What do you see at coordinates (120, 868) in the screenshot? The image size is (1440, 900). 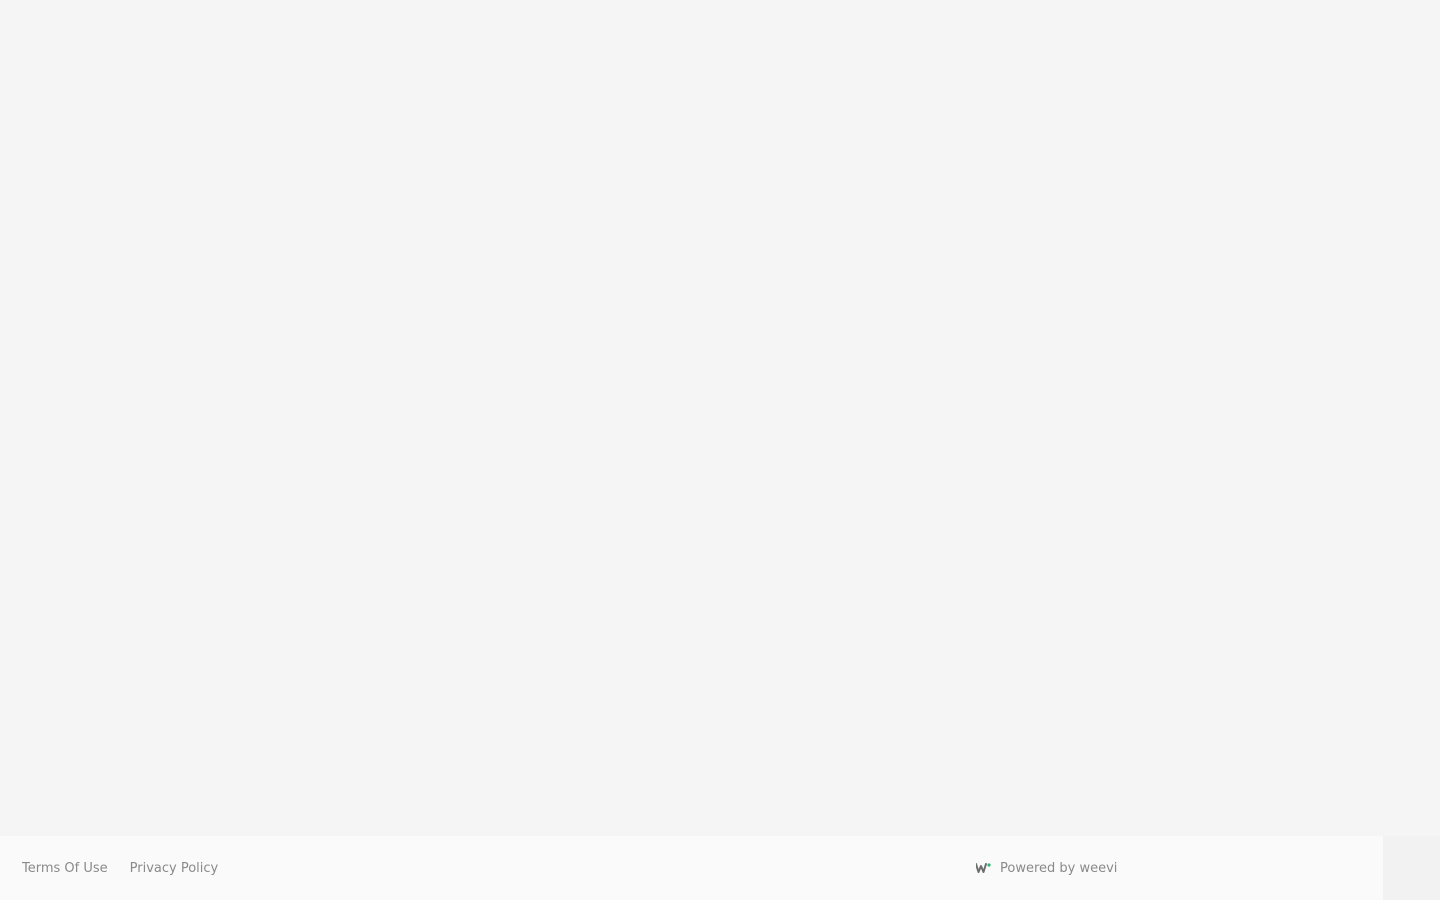 I see `footer-links: Terms Of Use Privacy Policy` at bounding box center [120, 868].